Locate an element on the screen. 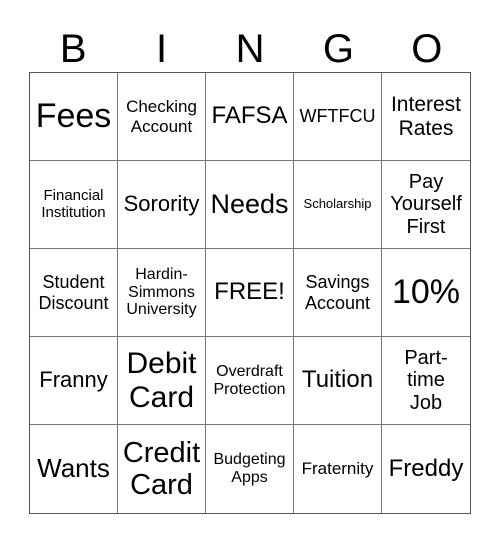 This screenshot has height=544, width=500. bingo-cell: Sorority is located at coordinates (162, 205).